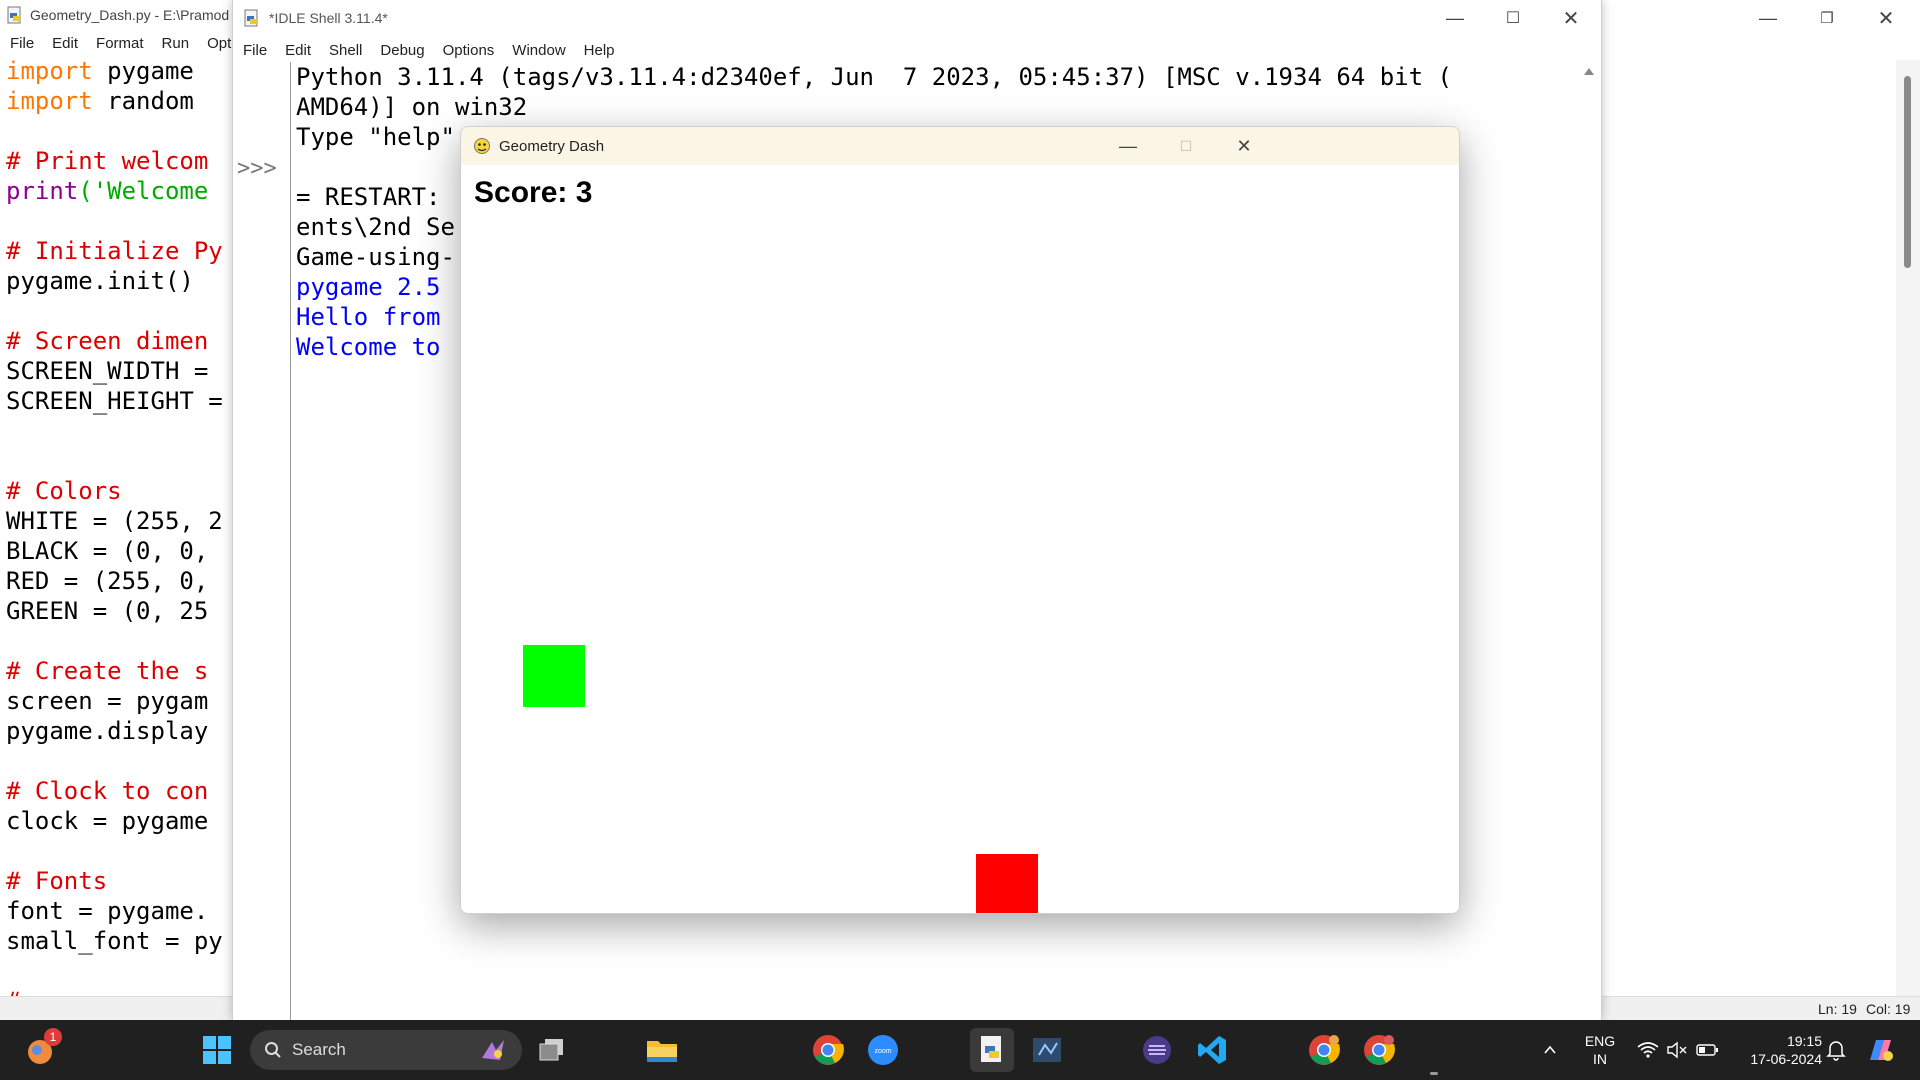  Describe the element at coordinates (298, 50) in the screenshot. I see `shell-menu-edit: Edit` at that location.